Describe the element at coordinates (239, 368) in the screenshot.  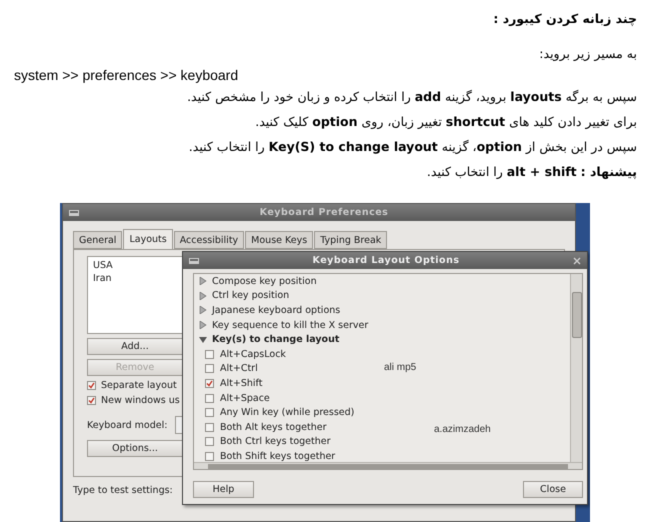
I see `option-label: Alt+Ctrl` at that location.